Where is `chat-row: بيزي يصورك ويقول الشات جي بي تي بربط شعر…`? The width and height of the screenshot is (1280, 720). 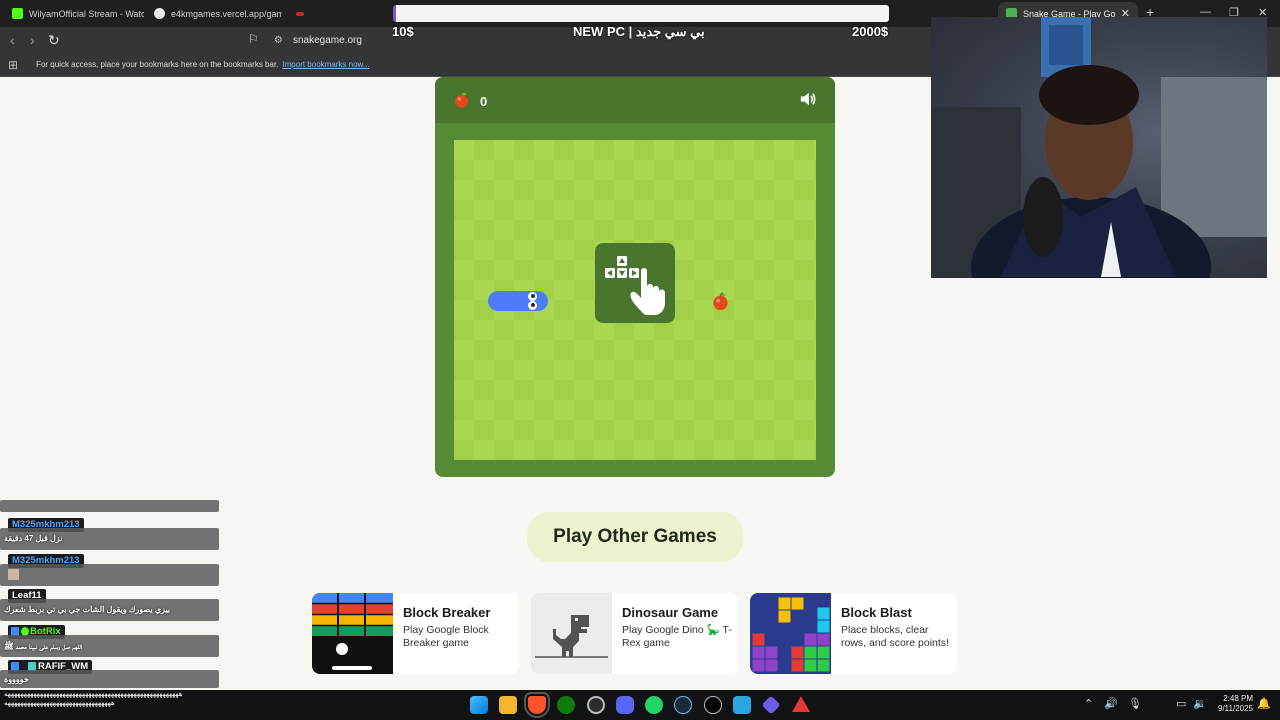 chat-row: بيزي يصورك ويقول الشات جي بي تي بربط شعر… is located at coordinates (109, 610).